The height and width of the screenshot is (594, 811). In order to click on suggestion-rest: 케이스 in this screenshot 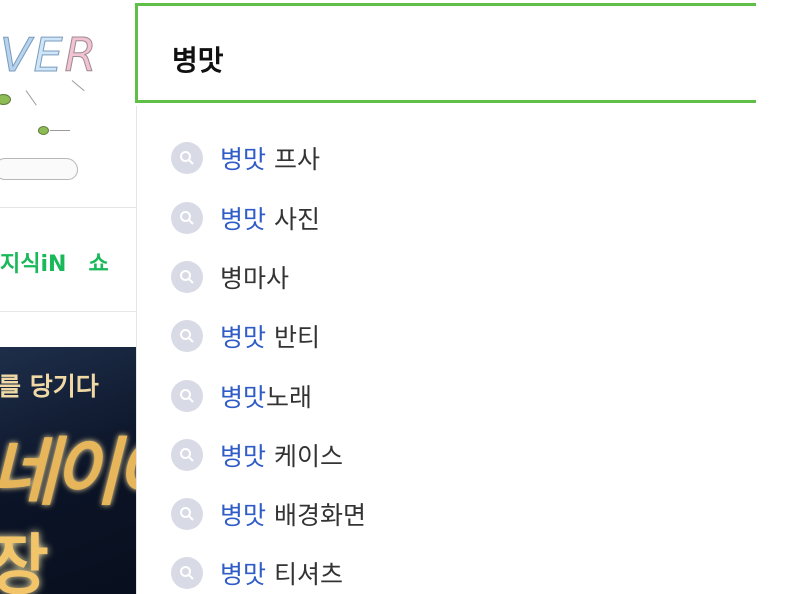, I will do `click(304, 456)`.